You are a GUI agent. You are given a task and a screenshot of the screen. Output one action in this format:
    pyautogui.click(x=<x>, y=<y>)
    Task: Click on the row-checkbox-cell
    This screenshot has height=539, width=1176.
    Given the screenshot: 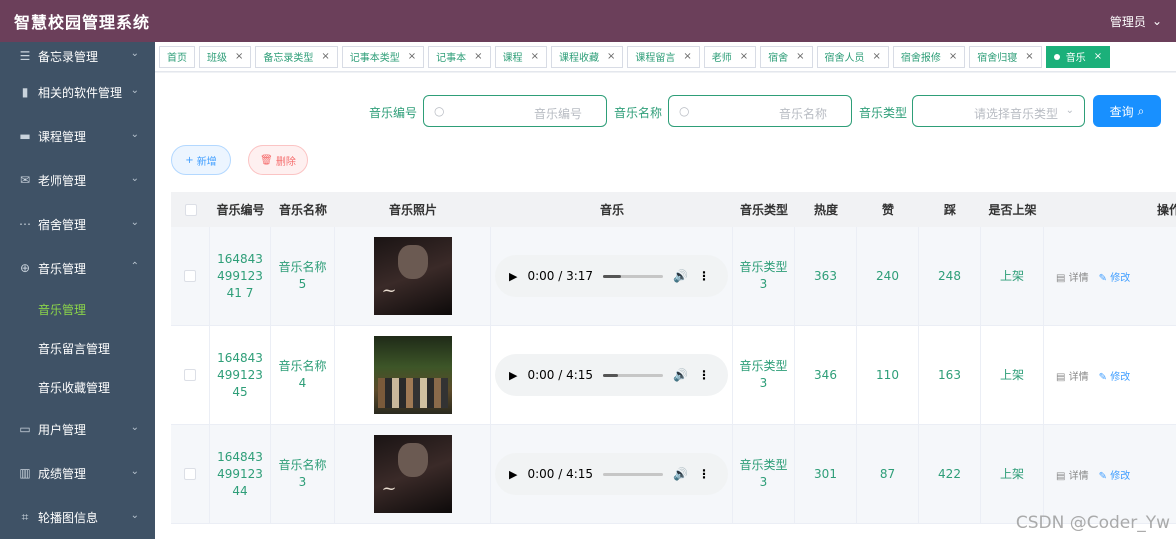 What is the action you would take?
    pyautogui.click(x=190, y=474)
    